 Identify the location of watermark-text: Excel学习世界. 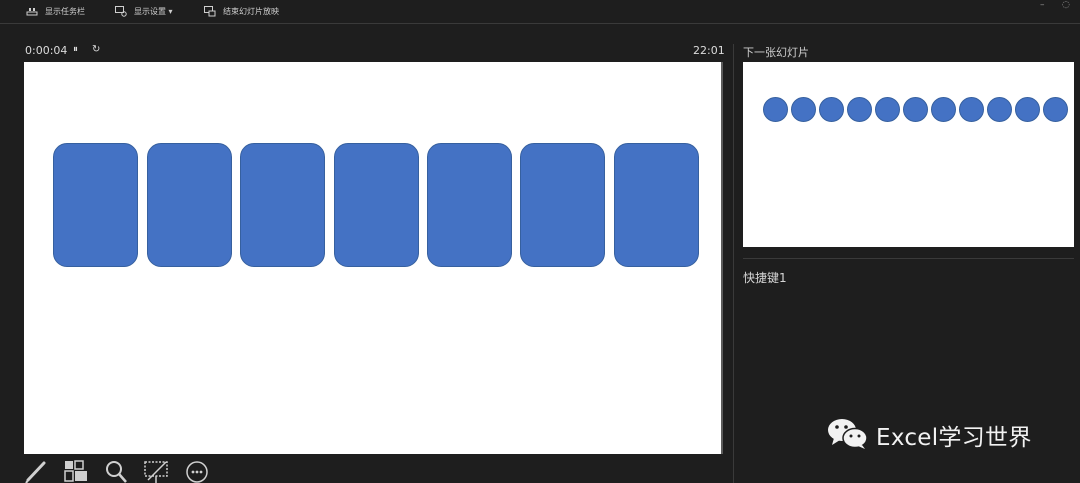
(954, 438).